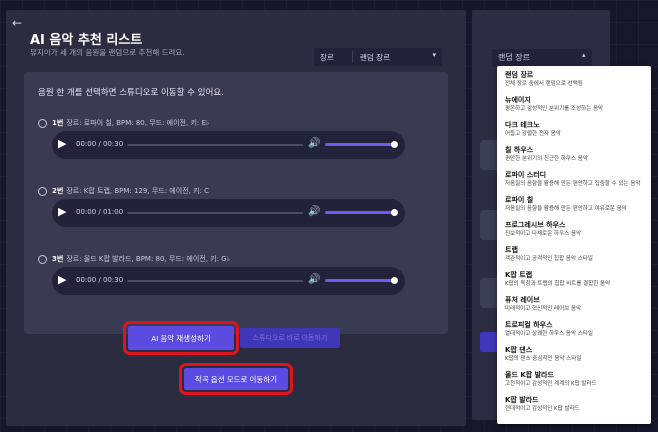 This screenshot has width=658, height=432. What do you see at coordinates (544, 84) in the screenshot?
I see `dropdown-item-desc: 전체 장르 중에서 랜덤으로 선택됨` at bounding box center [544, 84].